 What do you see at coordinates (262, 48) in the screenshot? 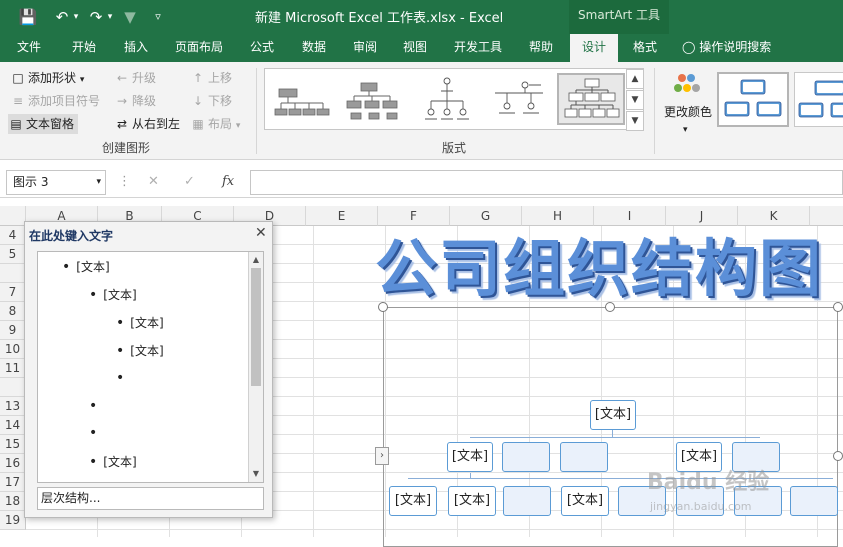
I see `tab-formulas: 公式` at bounding box center [262, 48].